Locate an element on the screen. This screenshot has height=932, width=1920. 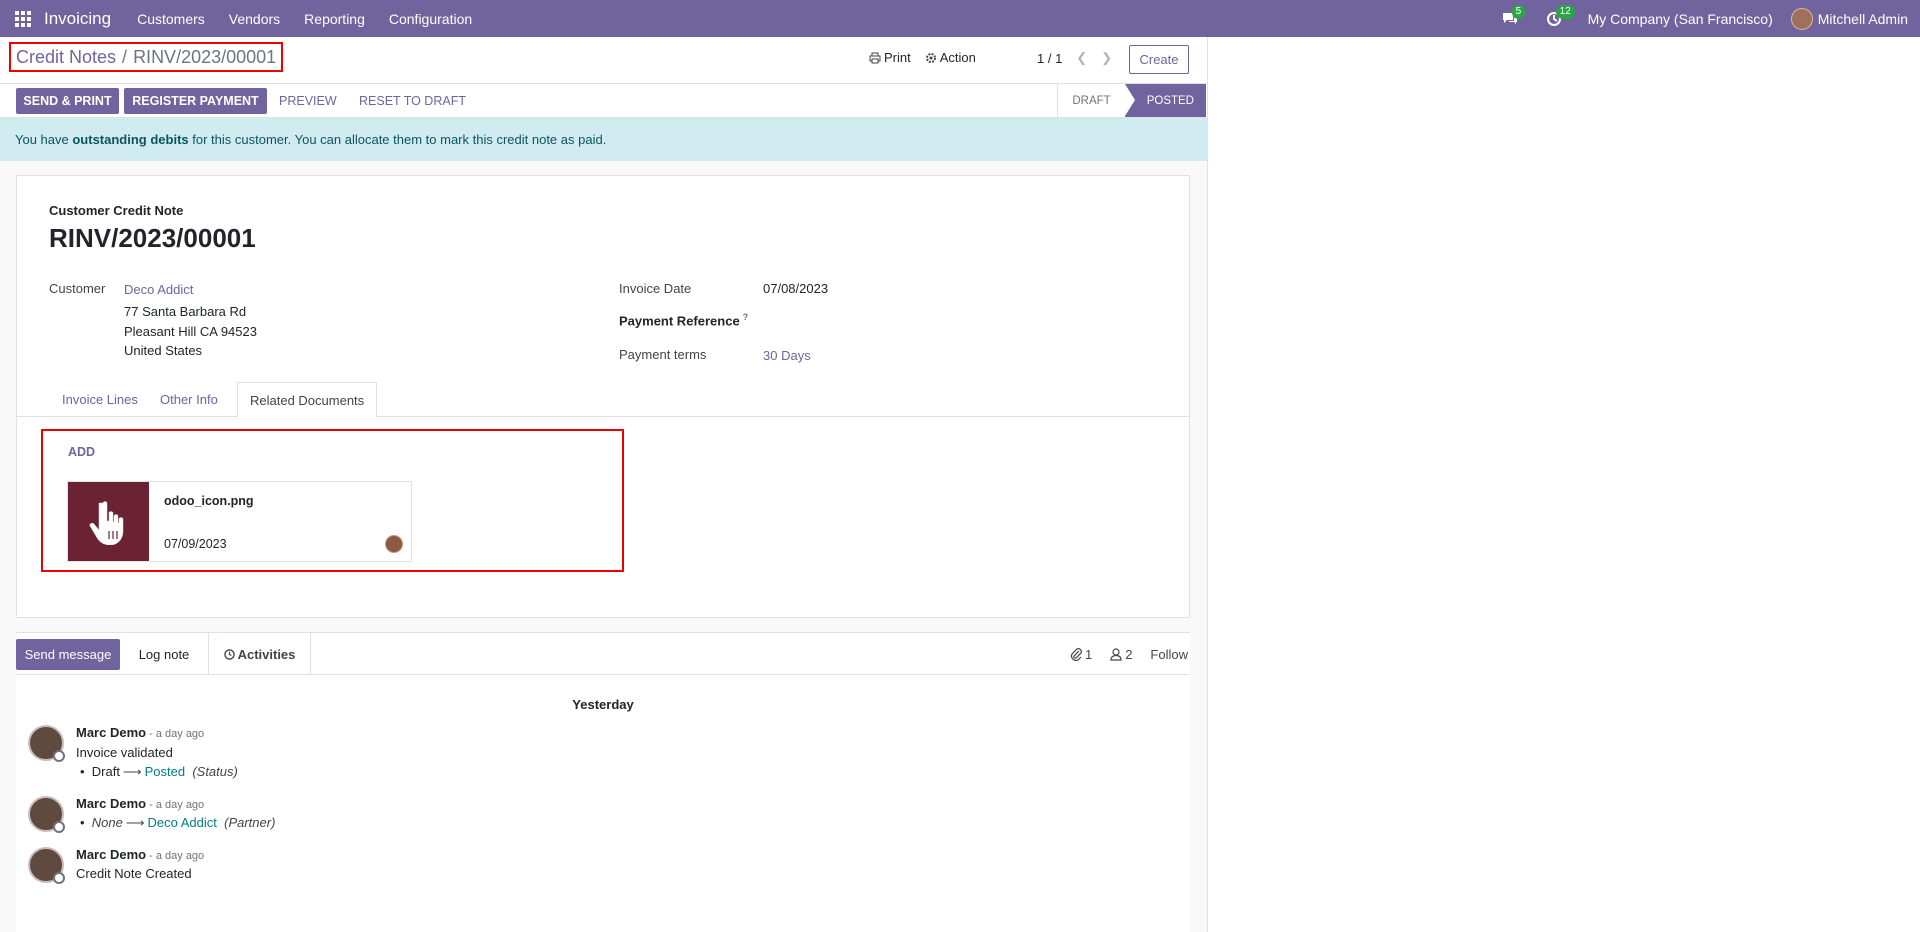
send-message-button: Send message is located at coordinates (68, 654).